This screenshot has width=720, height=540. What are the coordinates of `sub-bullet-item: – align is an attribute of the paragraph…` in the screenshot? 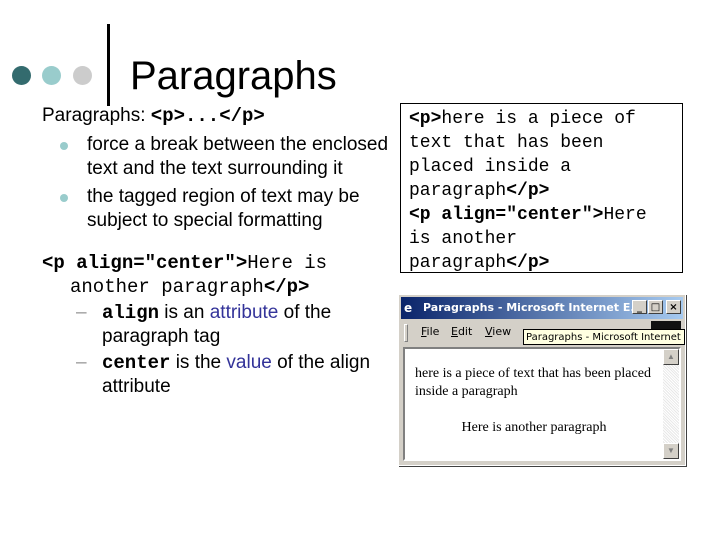 It's located at (217, 325).